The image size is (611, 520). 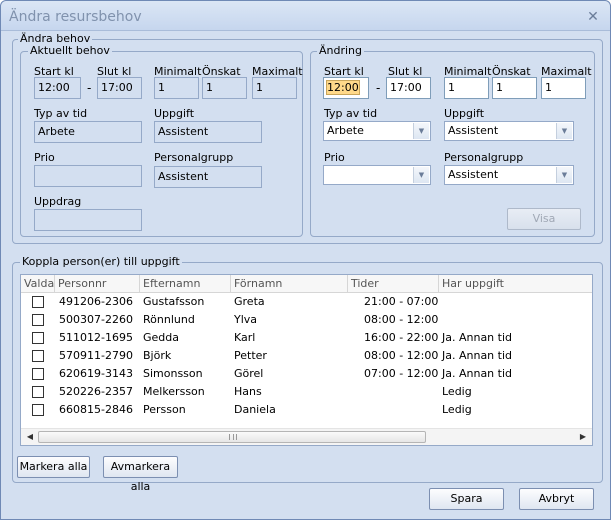 I want to click on cancel-button: Avbryt, so click(x=556, y=499).